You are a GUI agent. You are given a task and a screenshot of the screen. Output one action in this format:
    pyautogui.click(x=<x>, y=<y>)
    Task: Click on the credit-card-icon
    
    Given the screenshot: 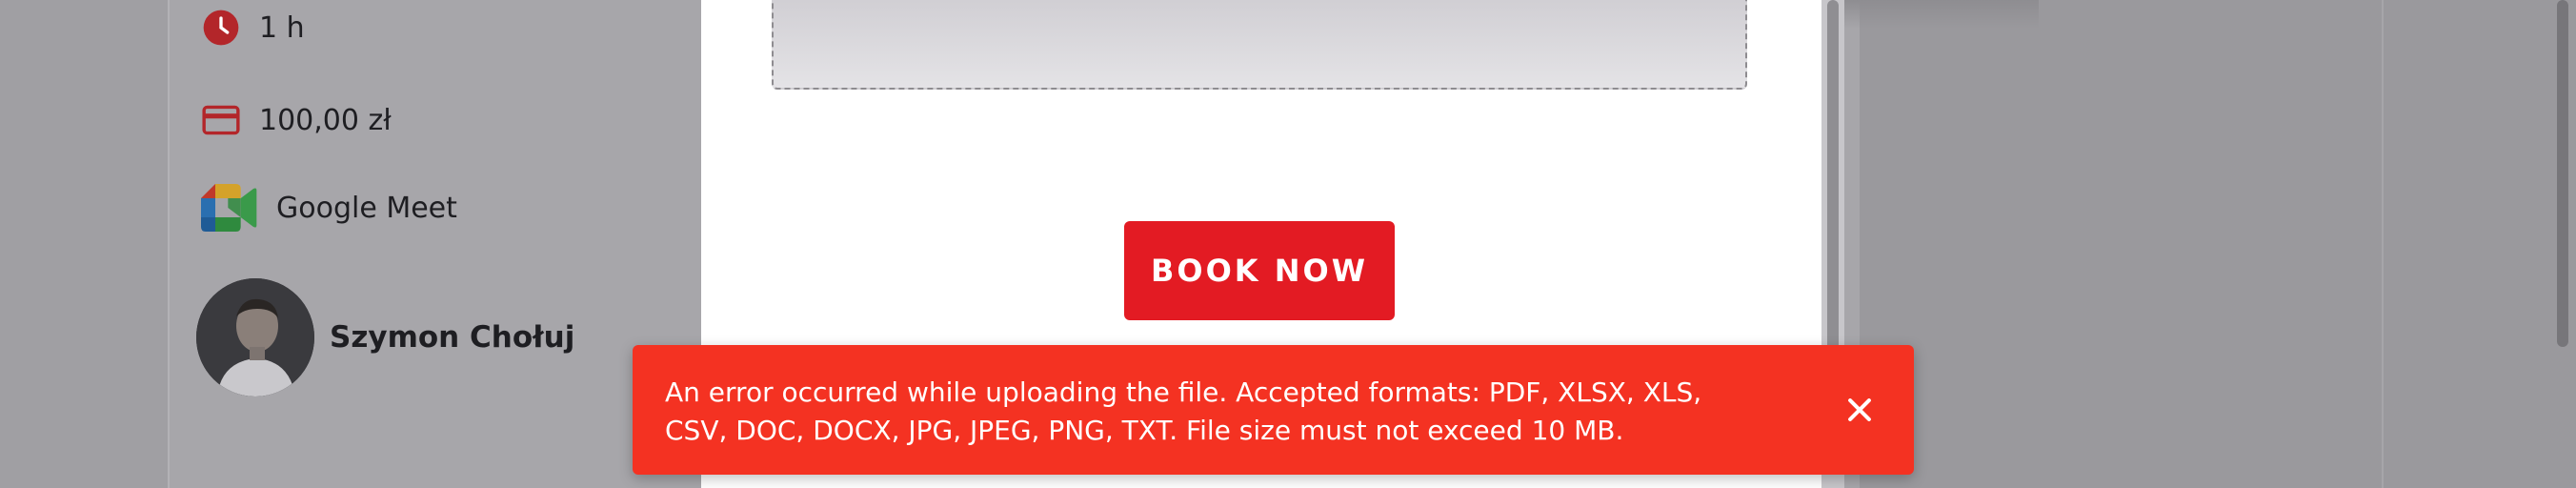 What is the action you would take?
    pyautogui.click(x=221, y=120)
    